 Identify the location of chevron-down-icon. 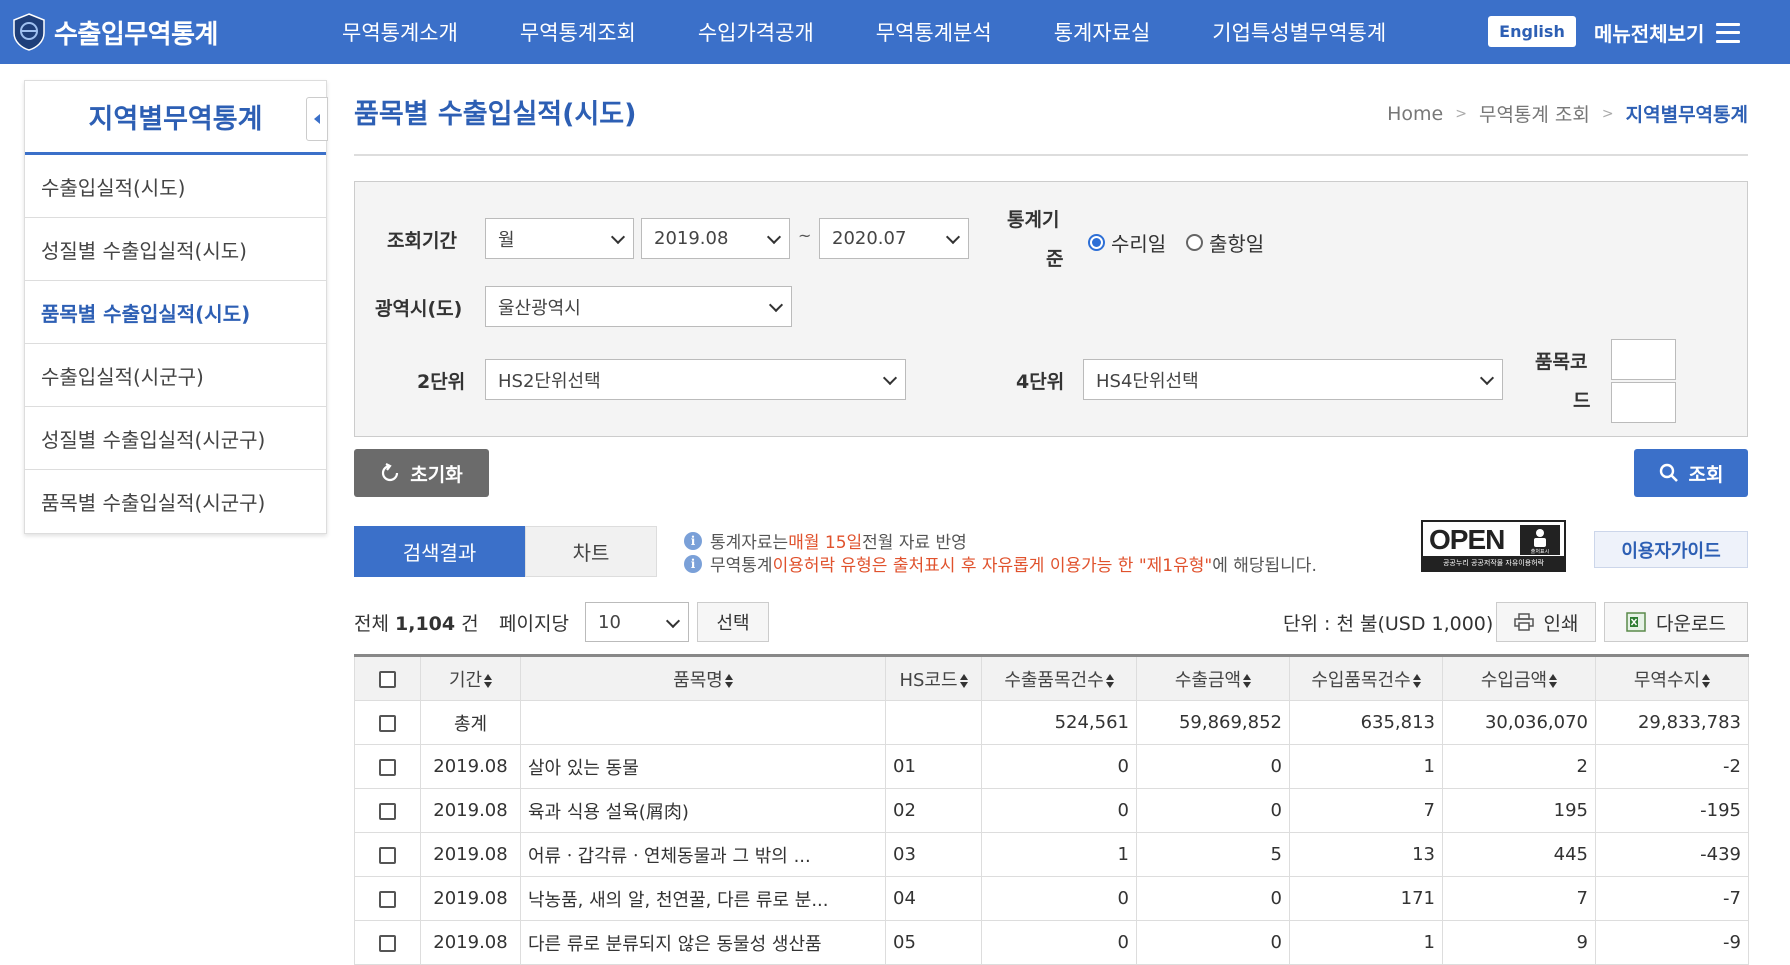
(774, 237).